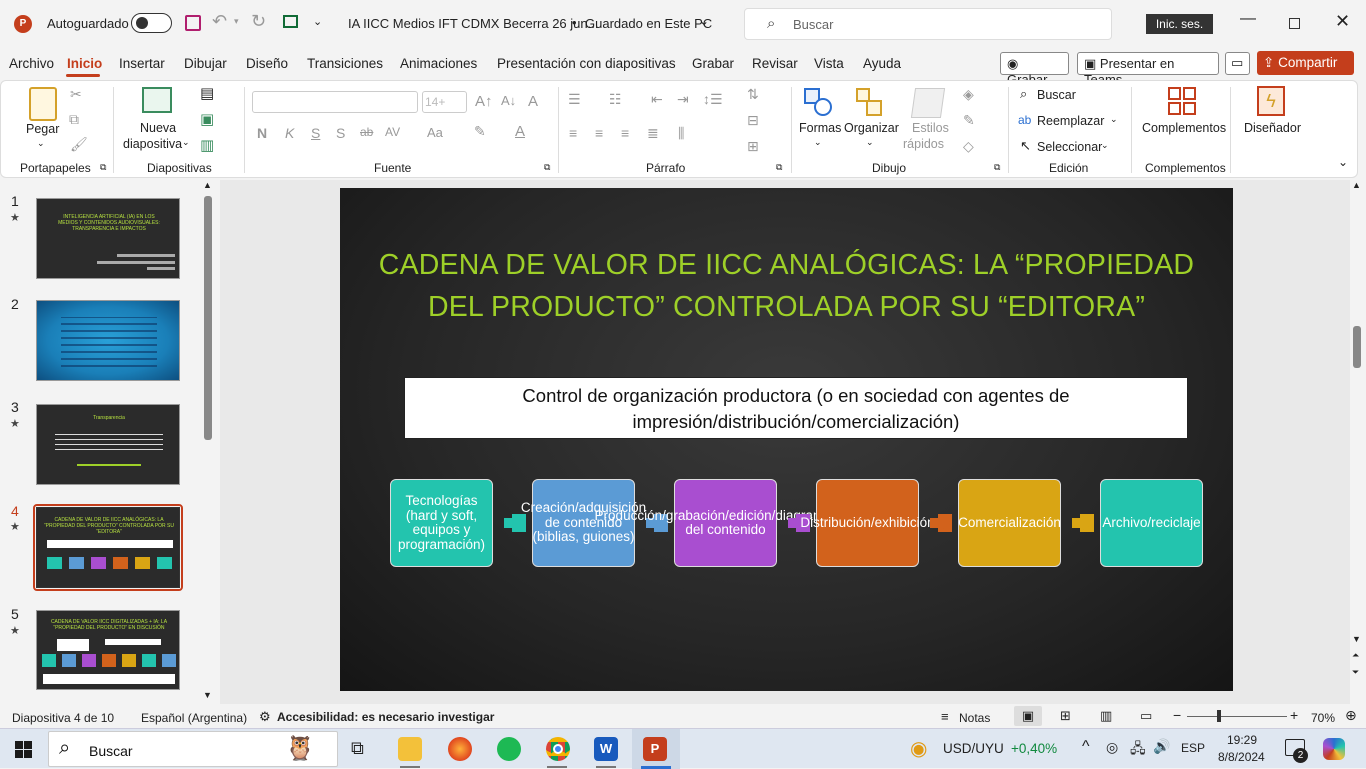  What do you see at coordinates (1357, 347) in the screenshot?
I see `editor-scrollbar` at bounding box center [1357, 347].